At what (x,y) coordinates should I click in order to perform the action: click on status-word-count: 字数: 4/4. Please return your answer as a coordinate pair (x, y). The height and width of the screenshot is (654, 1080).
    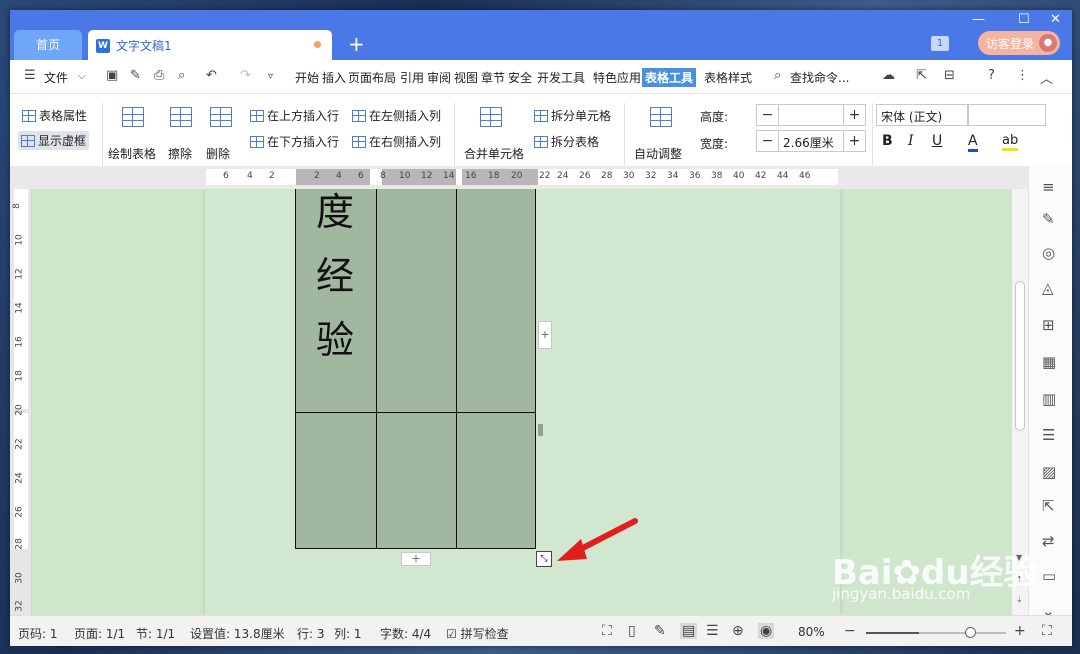
    Looking at the image, I should click on (405, 633).